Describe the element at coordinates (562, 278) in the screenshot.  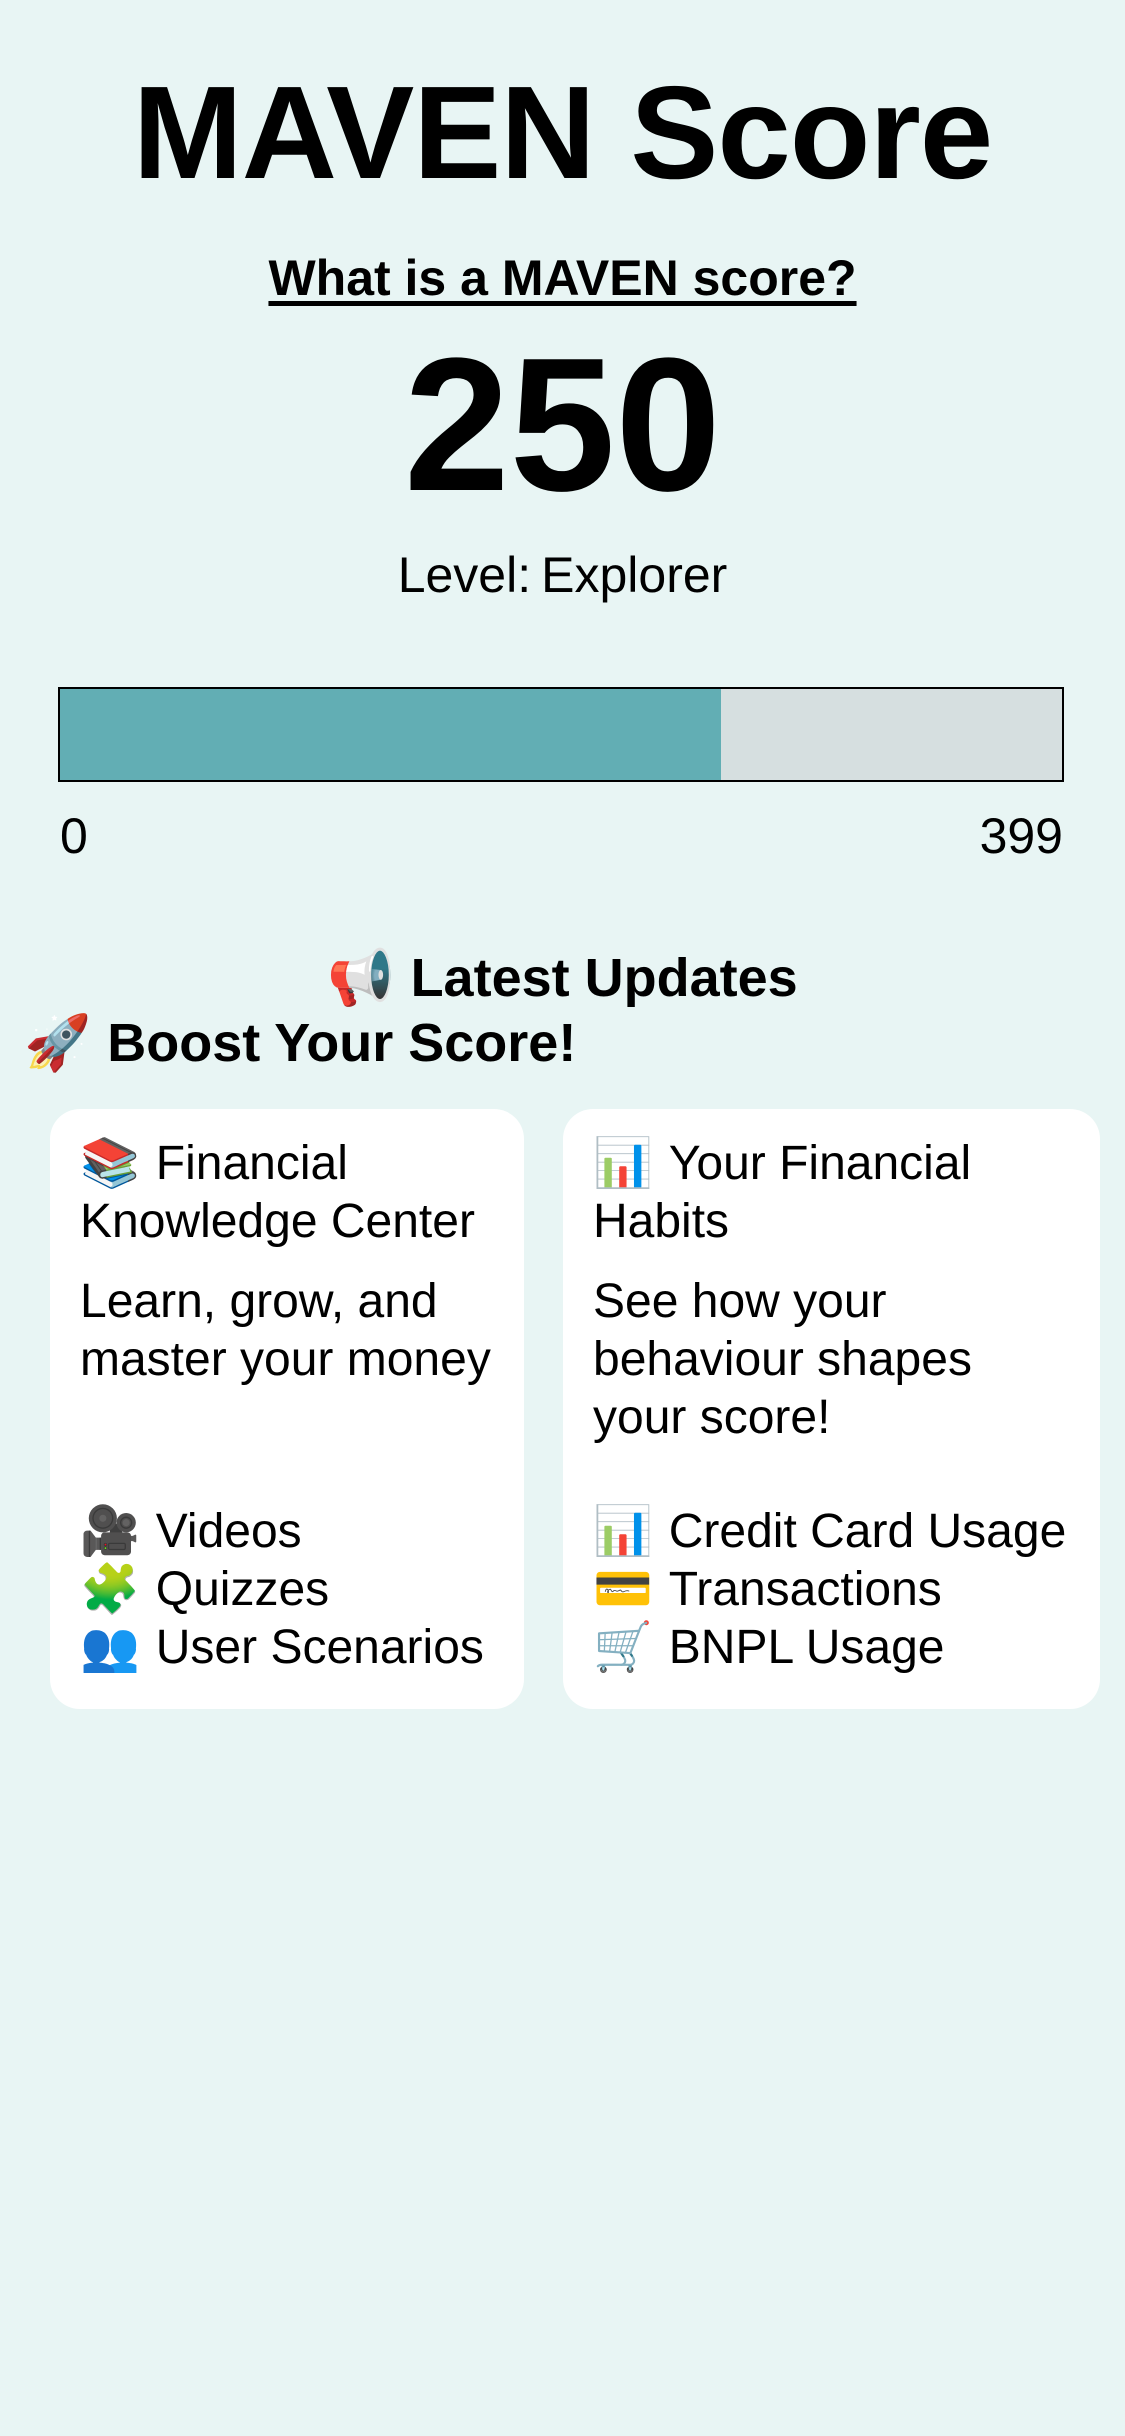
I see `what-is-score-link: What is a MAVEN score?` at that location.